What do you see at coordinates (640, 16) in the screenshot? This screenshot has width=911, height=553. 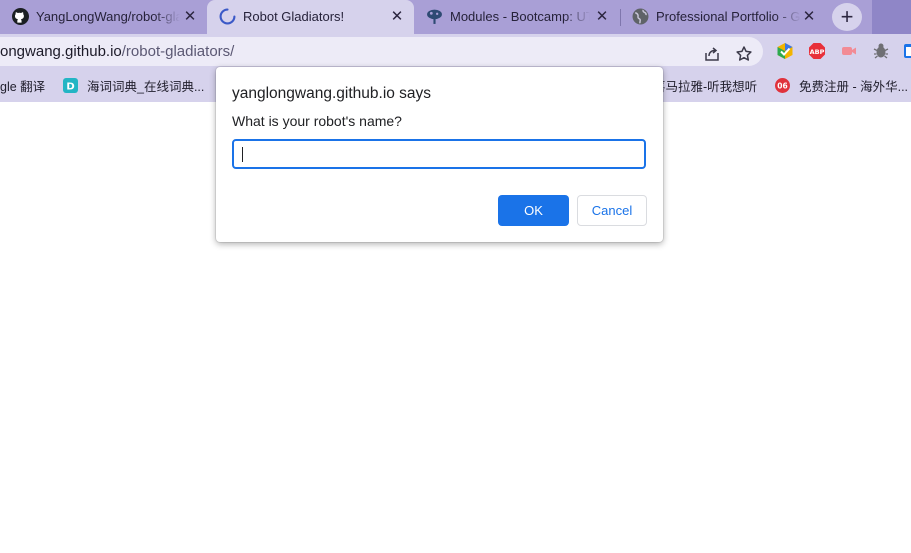 I see `globe-icon` at bounding box center [640, 16].